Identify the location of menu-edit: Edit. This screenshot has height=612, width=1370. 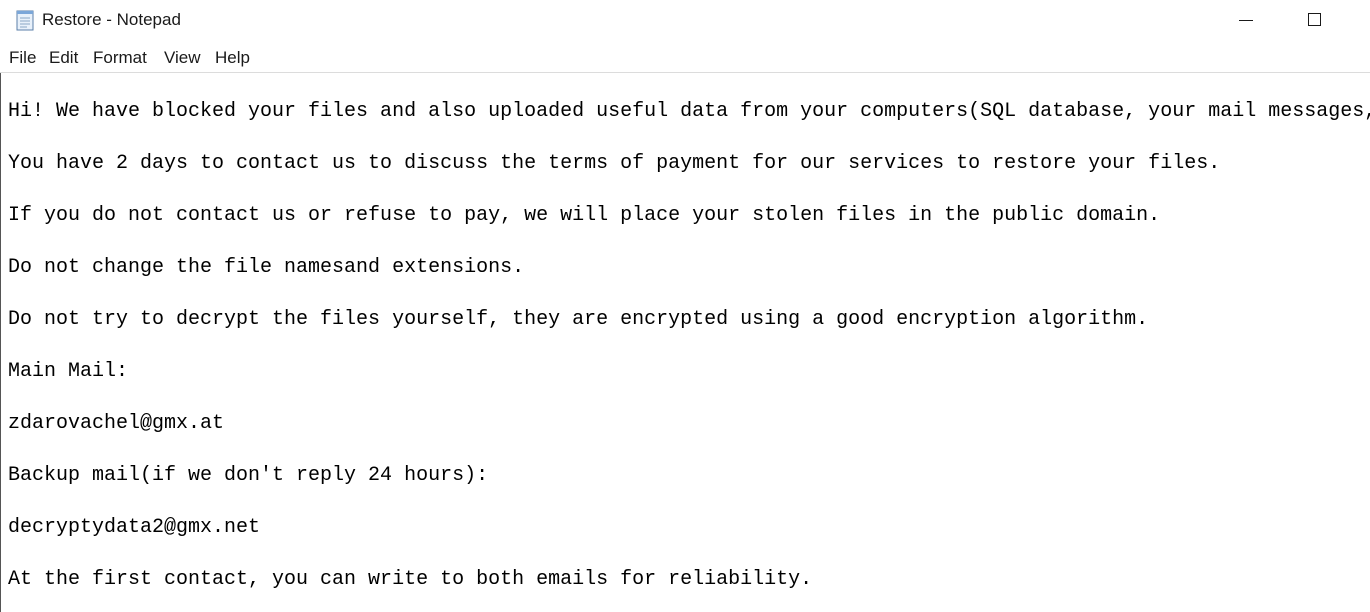
(63, 58).